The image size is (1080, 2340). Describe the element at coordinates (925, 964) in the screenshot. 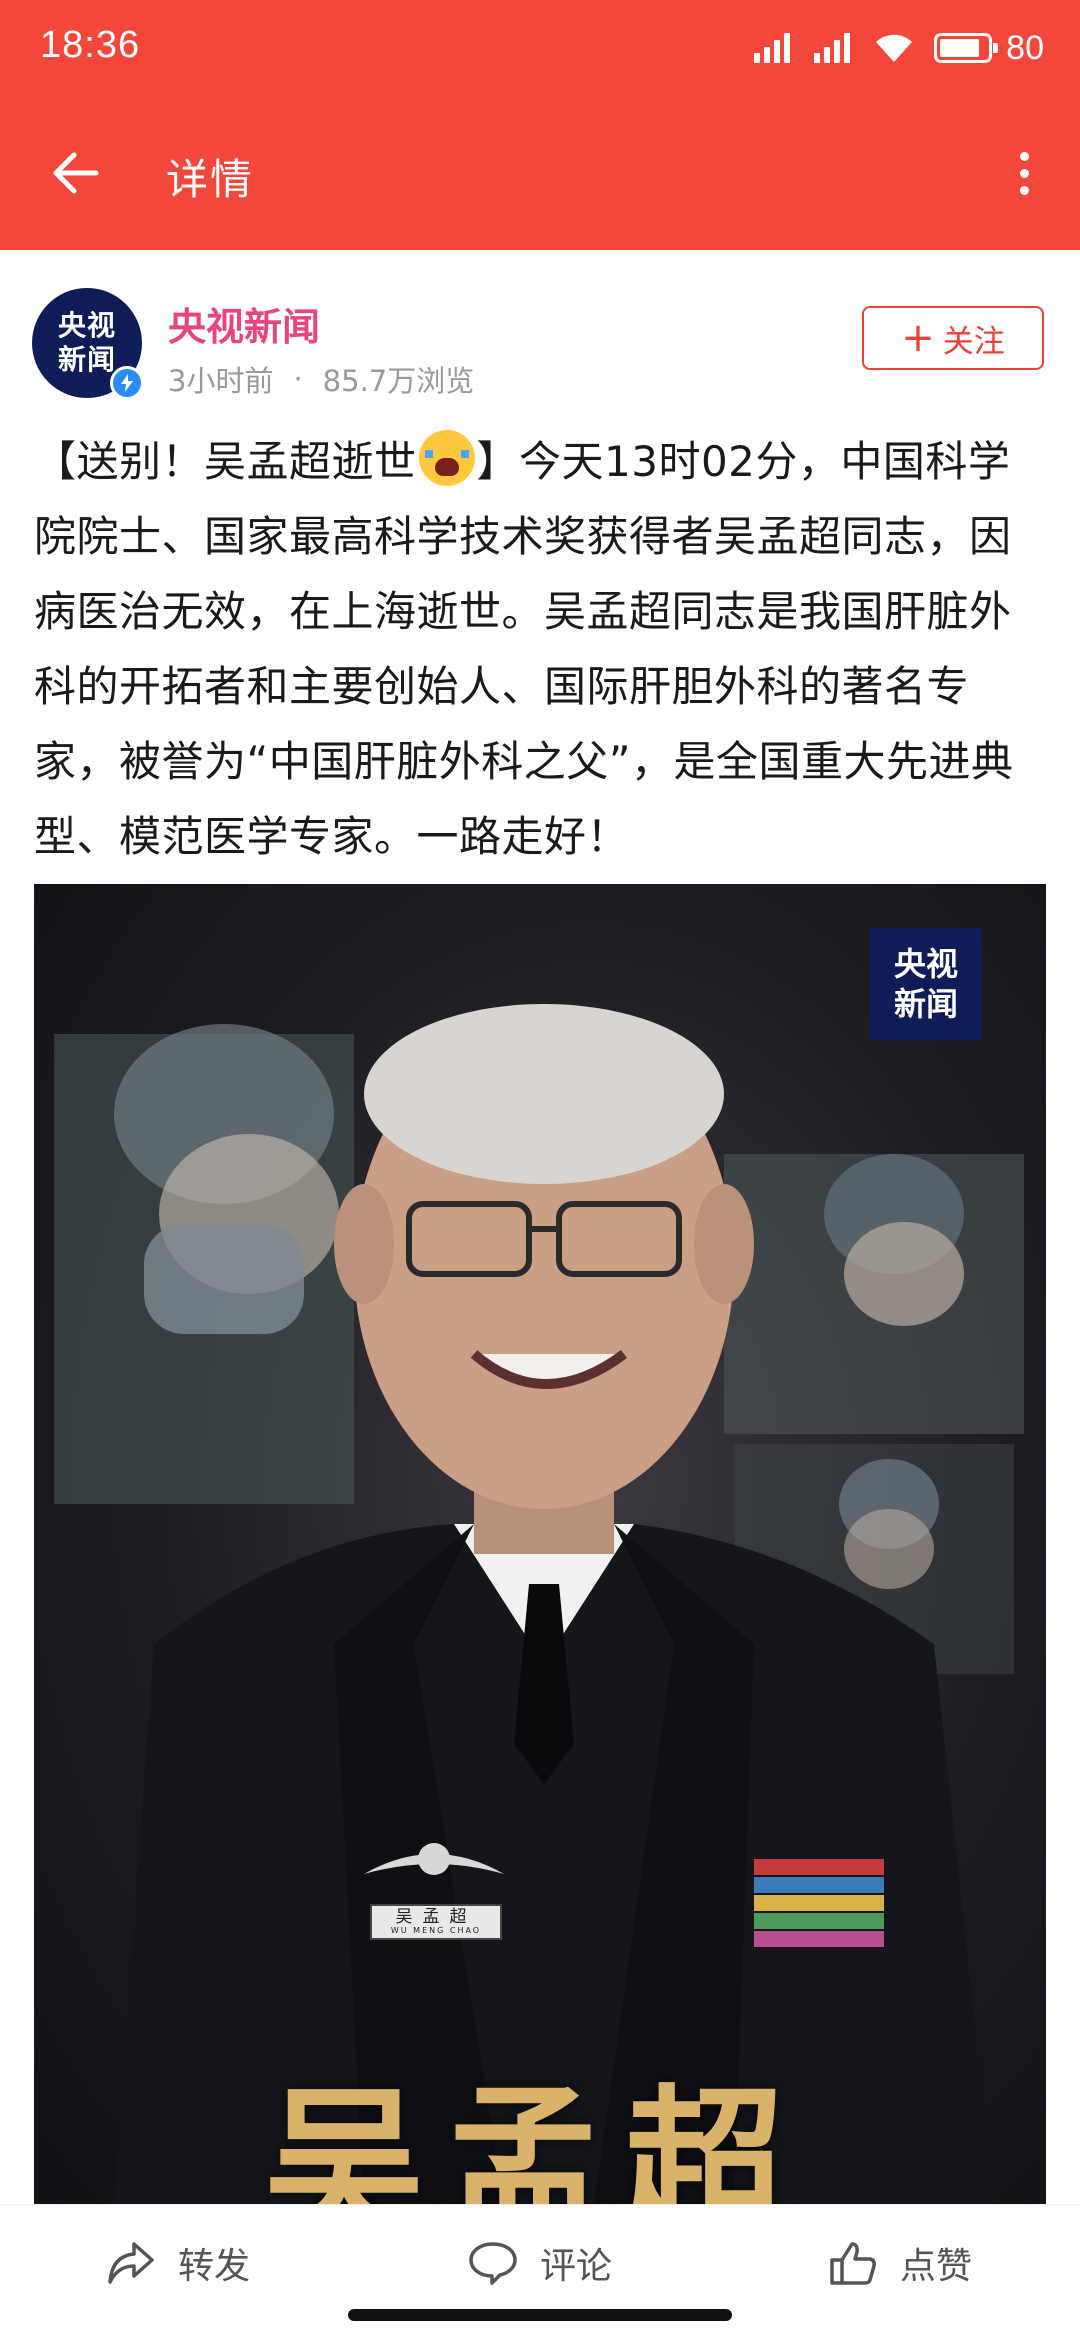

I see `watermark-line1: 央视` at that location.